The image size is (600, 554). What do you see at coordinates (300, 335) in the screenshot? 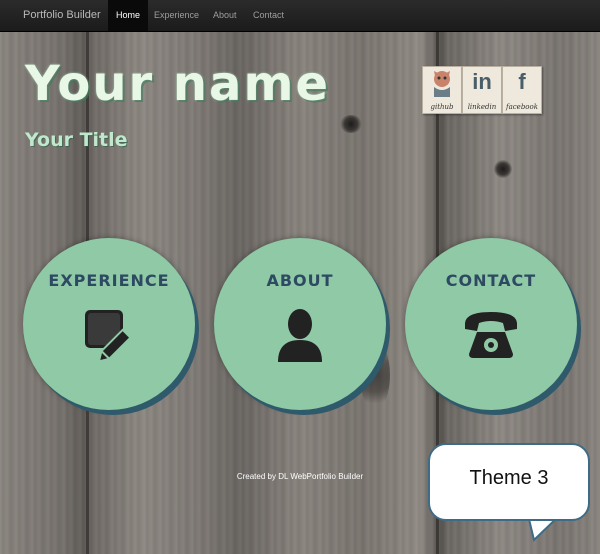
I see `person-icon` at bounding box center [300, 335].